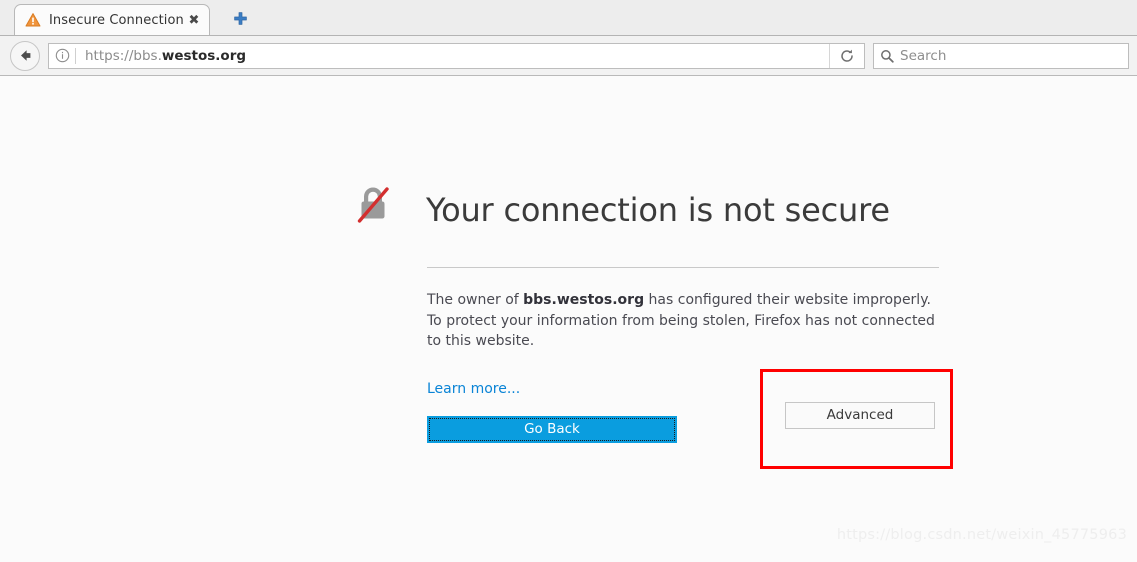 This screenshot has height=562, width=1137. I want to click on reload-button, so click(846, 55).